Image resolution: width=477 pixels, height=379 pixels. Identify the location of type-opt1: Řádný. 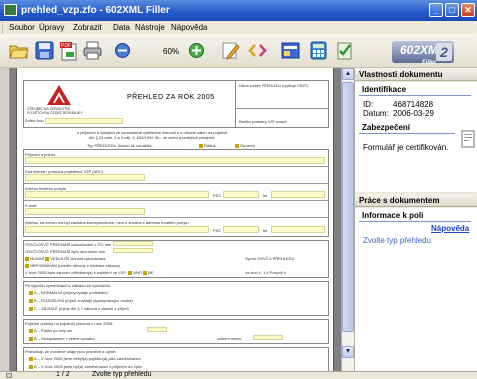
(207, 145).